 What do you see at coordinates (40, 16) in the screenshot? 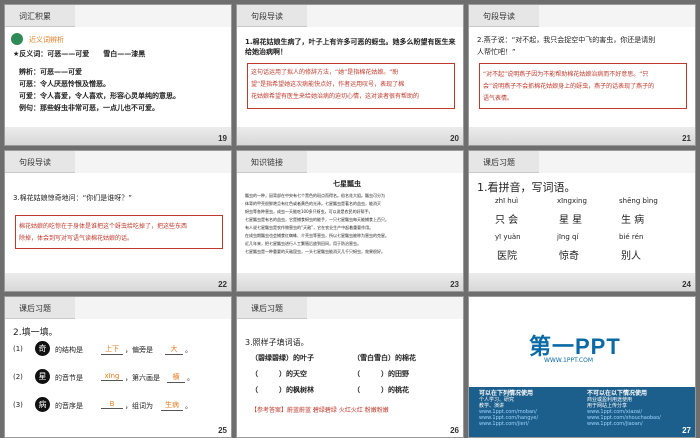
I see `slide-header: 词汇积累` at bounding box center [40, 16].